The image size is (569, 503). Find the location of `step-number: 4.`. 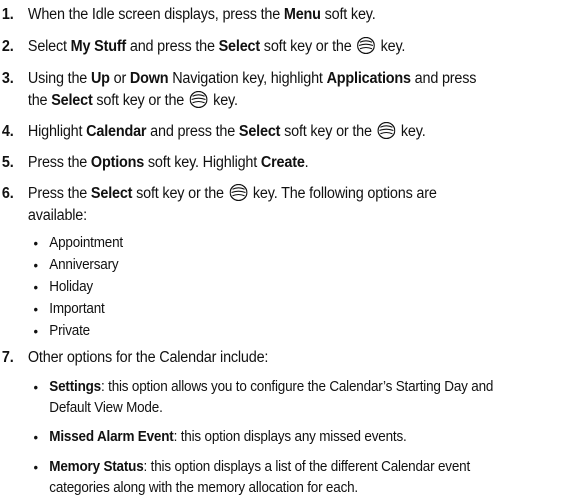

step-number: 4. is located at coordinates (7, 131).